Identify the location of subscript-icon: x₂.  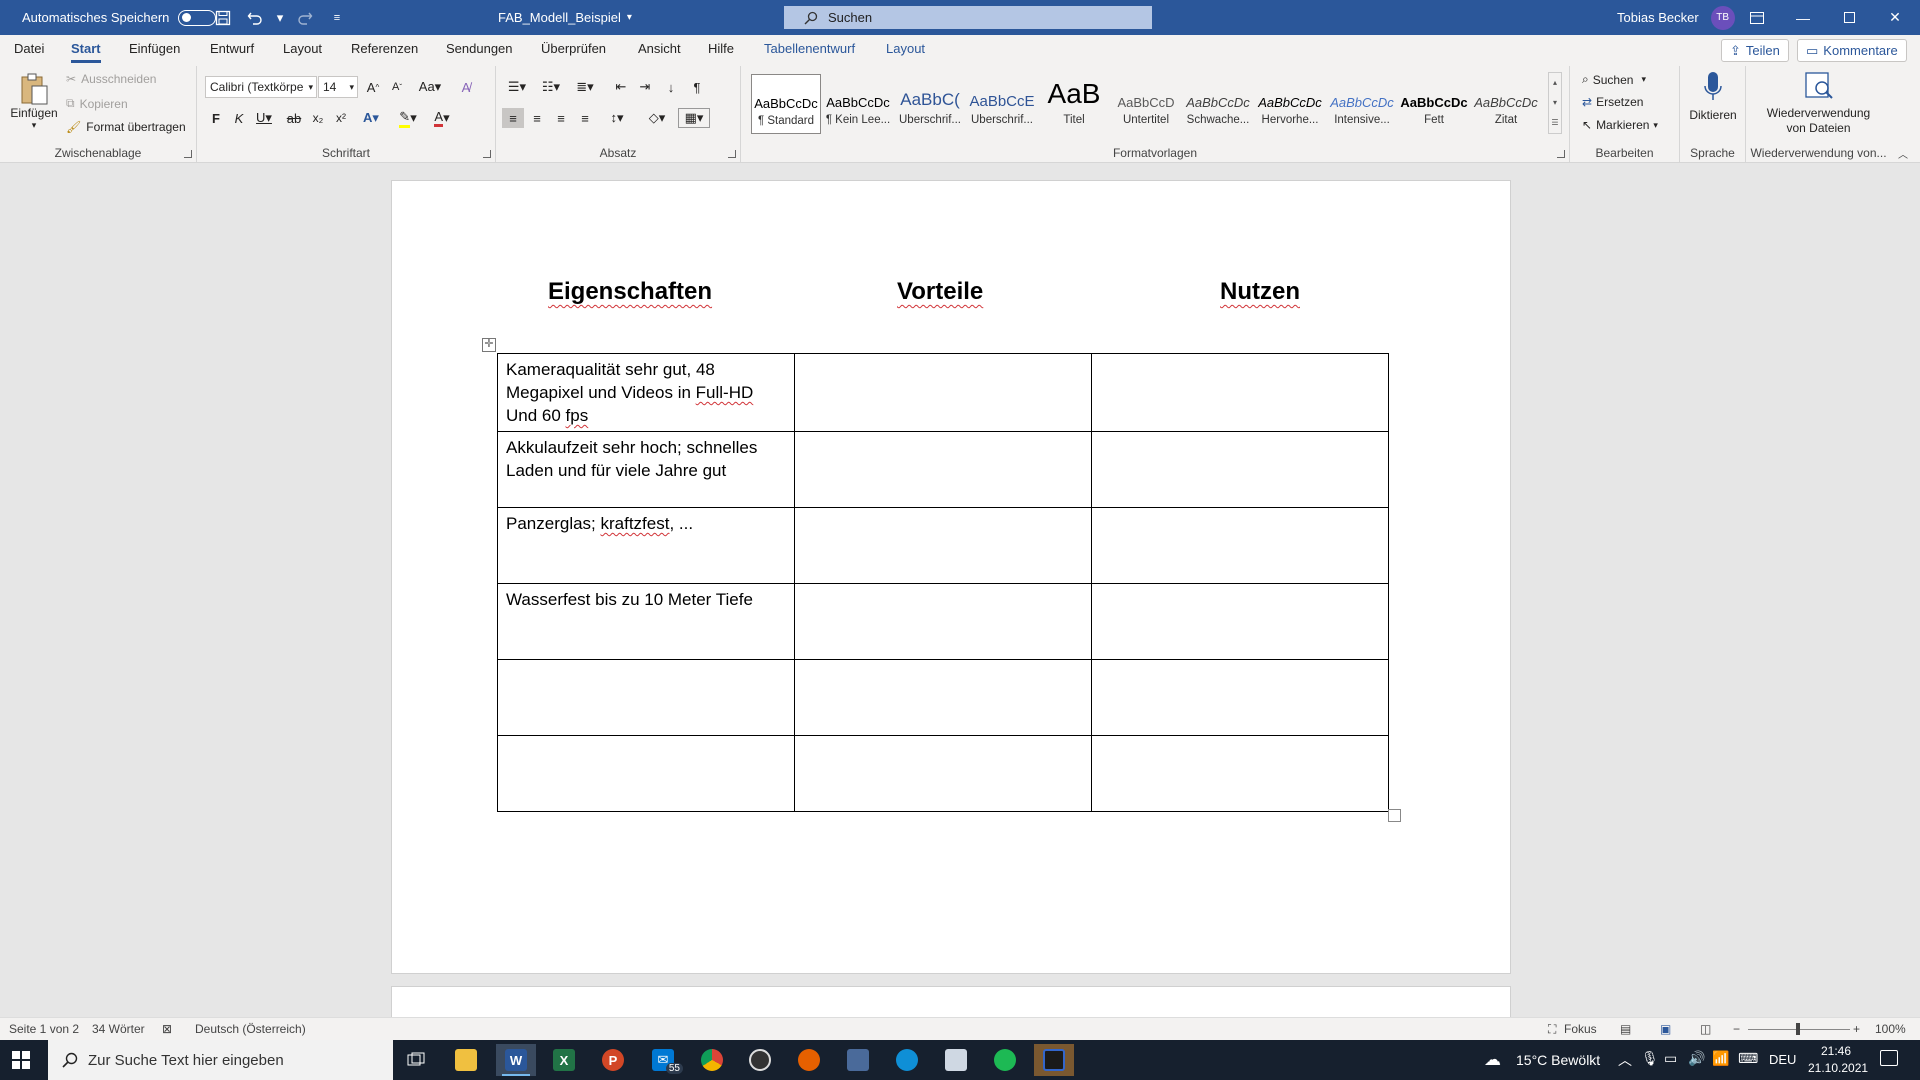
(318, 118).